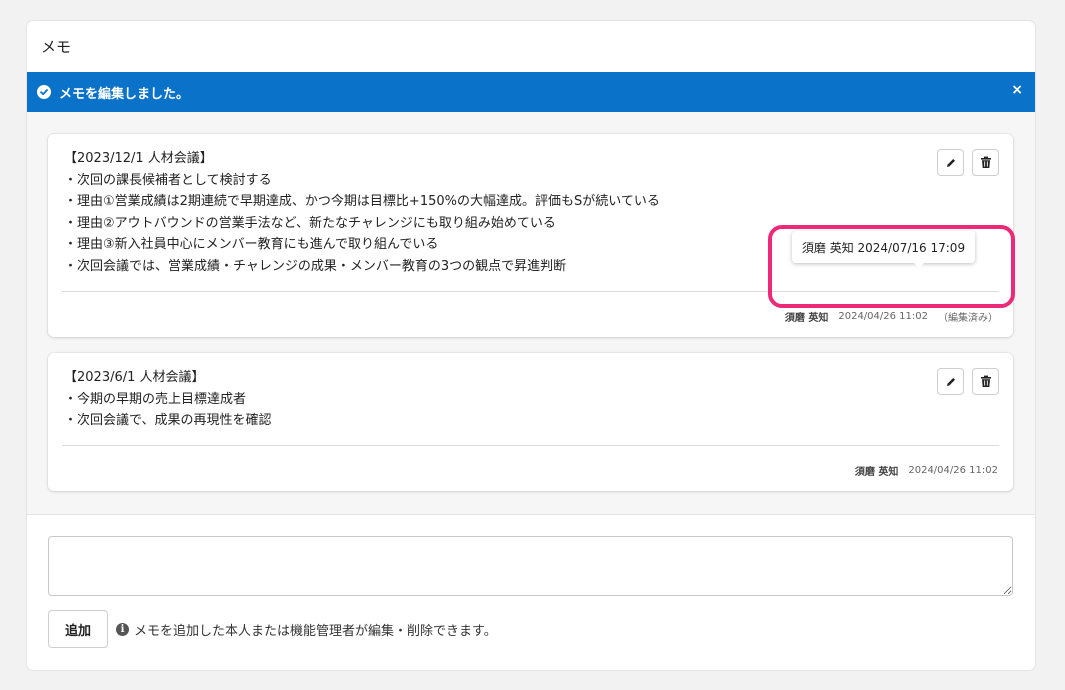 The image size is (1065, 690). Describe the element at coordinates (56, 47) in the screenshot. I see `panel-title: メモ` at that location.